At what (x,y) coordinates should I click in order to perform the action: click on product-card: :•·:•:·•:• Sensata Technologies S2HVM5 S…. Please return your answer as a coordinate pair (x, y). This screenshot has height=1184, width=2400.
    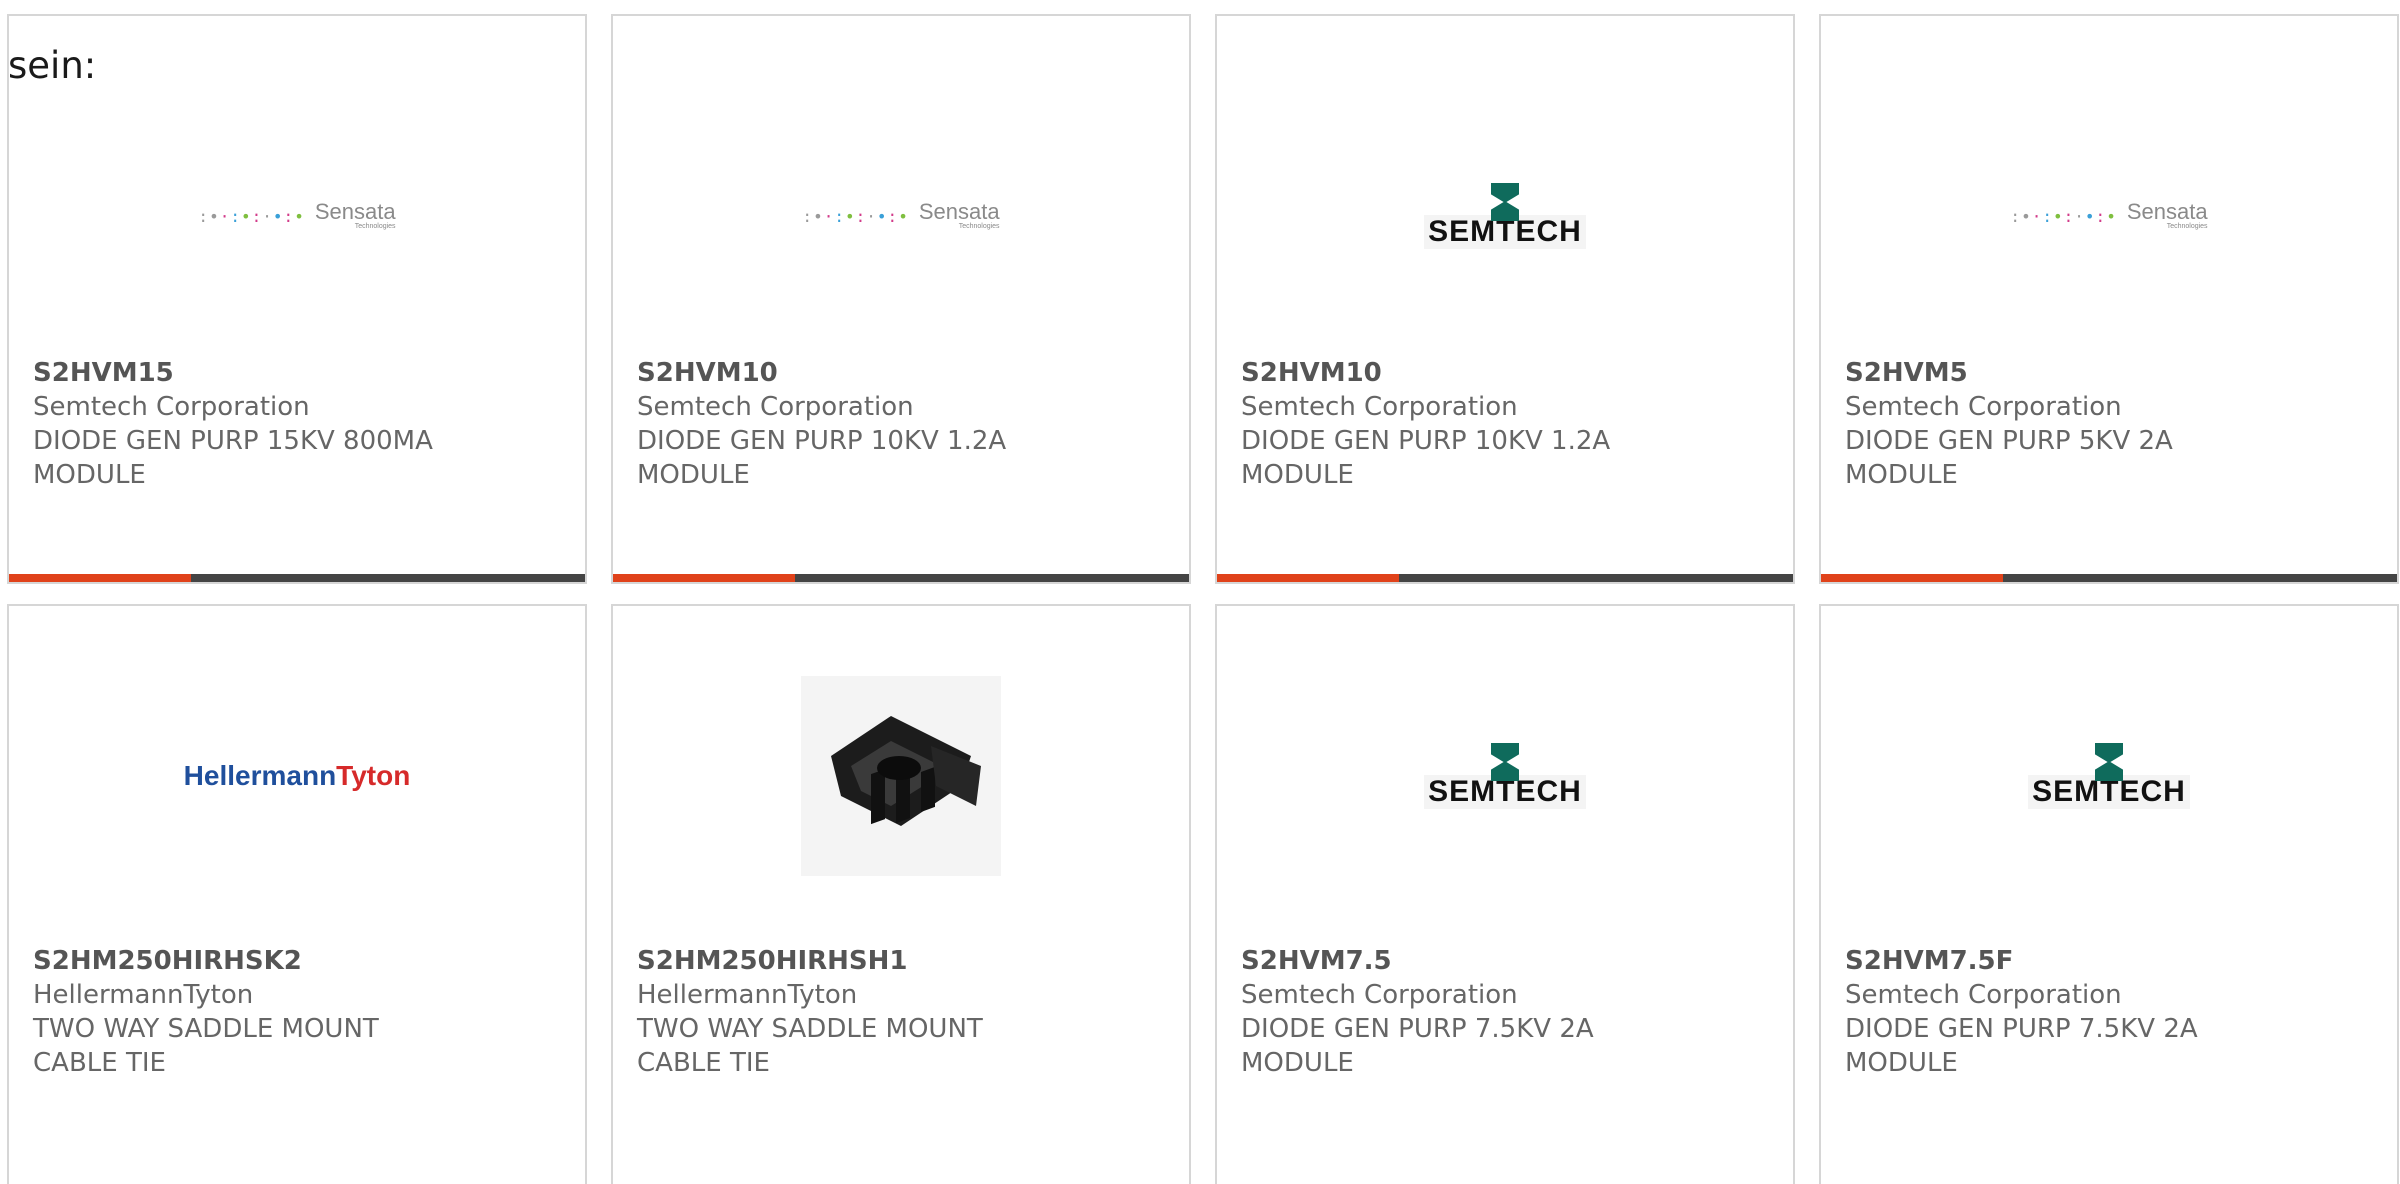
    Looking at the image, I should click on (2109, 299).